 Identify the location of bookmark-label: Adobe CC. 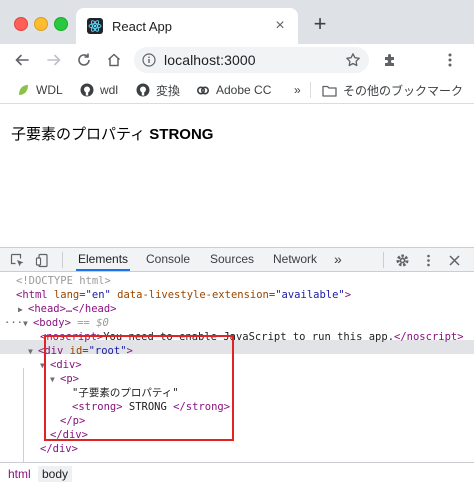
(244, 90).